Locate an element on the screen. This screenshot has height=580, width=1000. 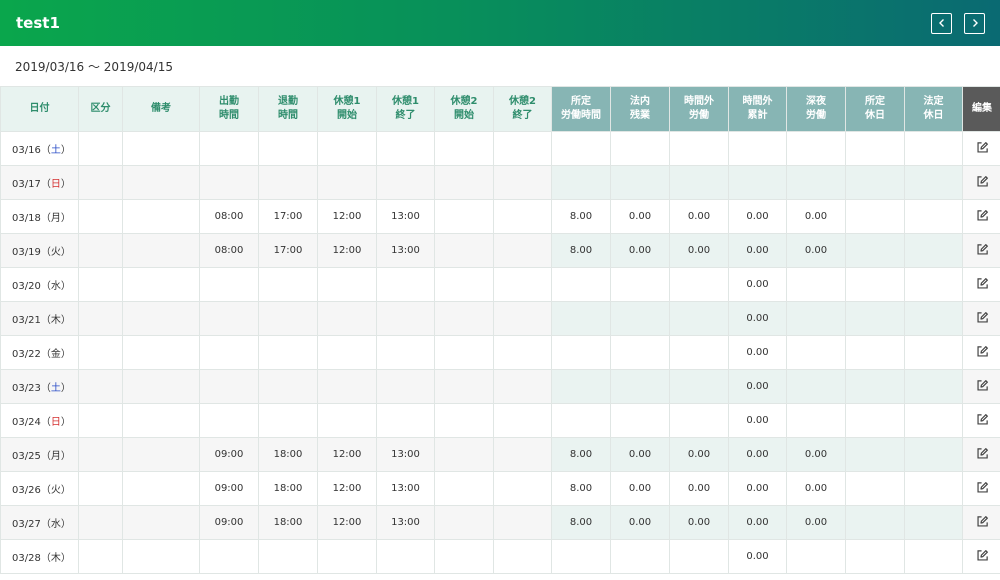
out-time-cell: 18:00 is located at coordinates (288, 522).